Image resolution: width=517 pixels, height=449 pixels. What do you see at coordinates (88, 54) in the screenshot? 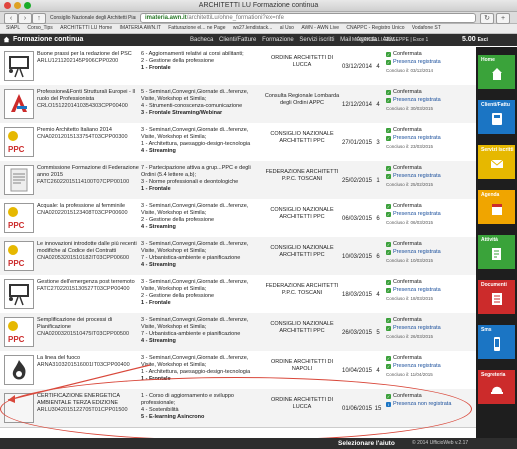
I see `course-title: Buone prassi per la redazione del PSC` at bounding box center [88, 54].